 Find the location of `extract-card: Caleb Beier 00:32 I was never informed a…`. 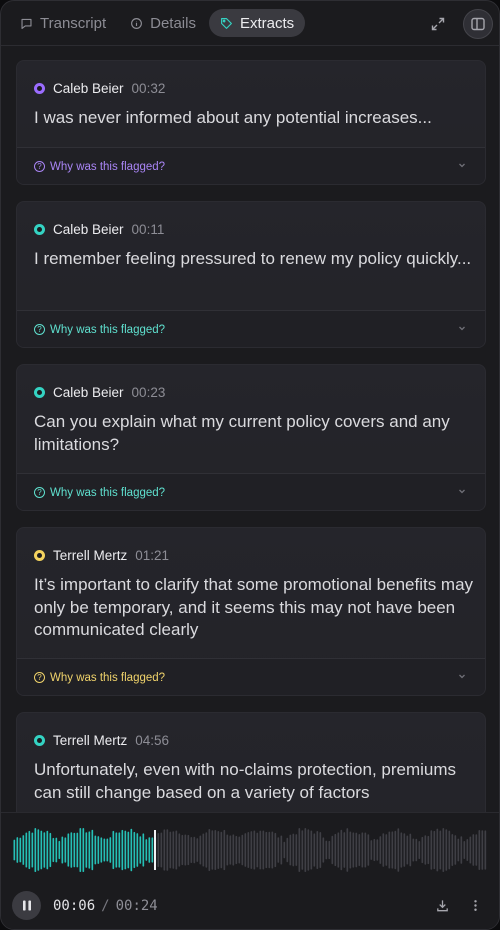

extract-card: Caleb Beier 00:32 I was never informed a… is located at coordinates (251, 122).